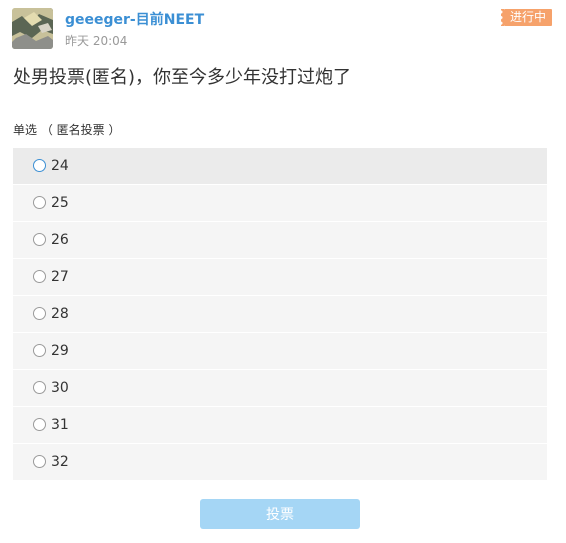 This screenshot has width=566, height=543. Describe the element at coordinates (60, 240) in the screenshot. I see `poll-option-label: 26` at that location.